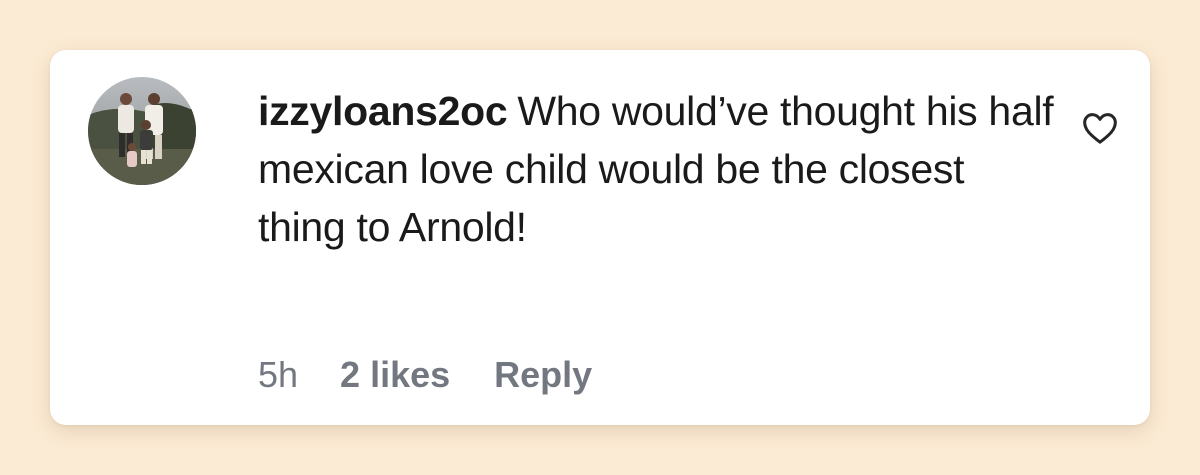  What do you see at coordinates (543, 375) in the screenshot?
I see `reply-button: Reply` at bounding box center [543, 375].